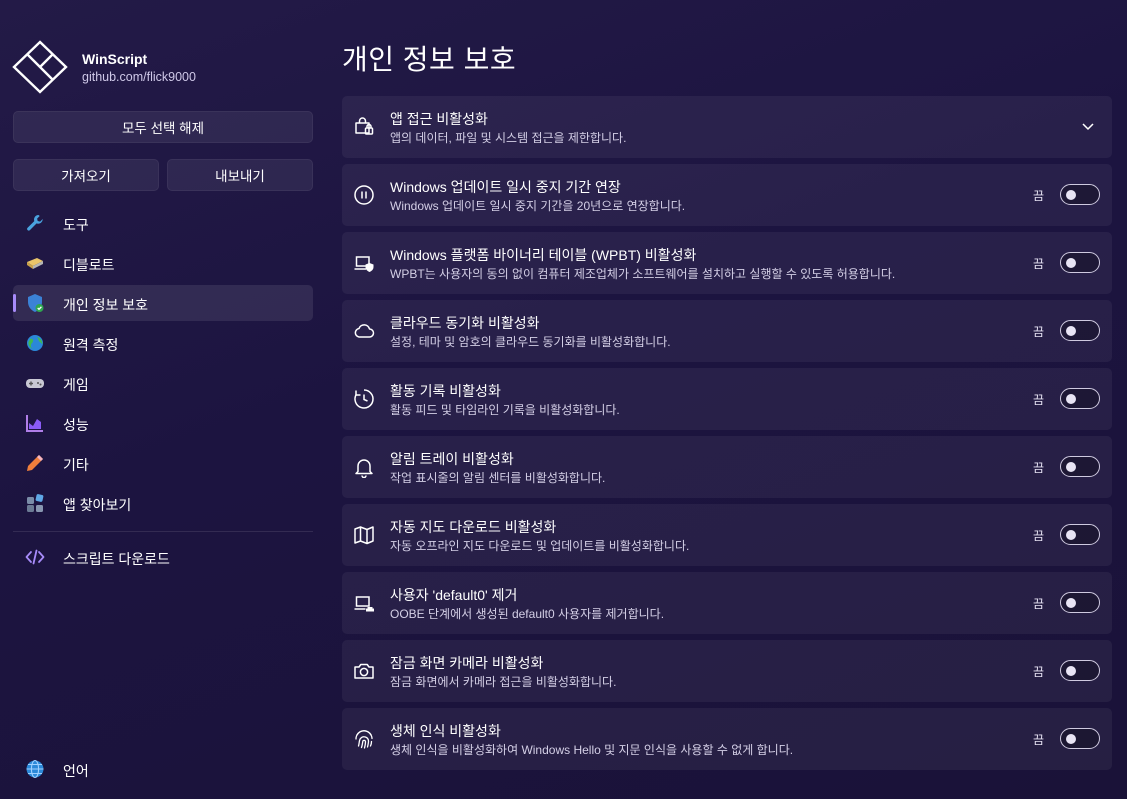  I want to click on chart-icon, so click(34, 423).